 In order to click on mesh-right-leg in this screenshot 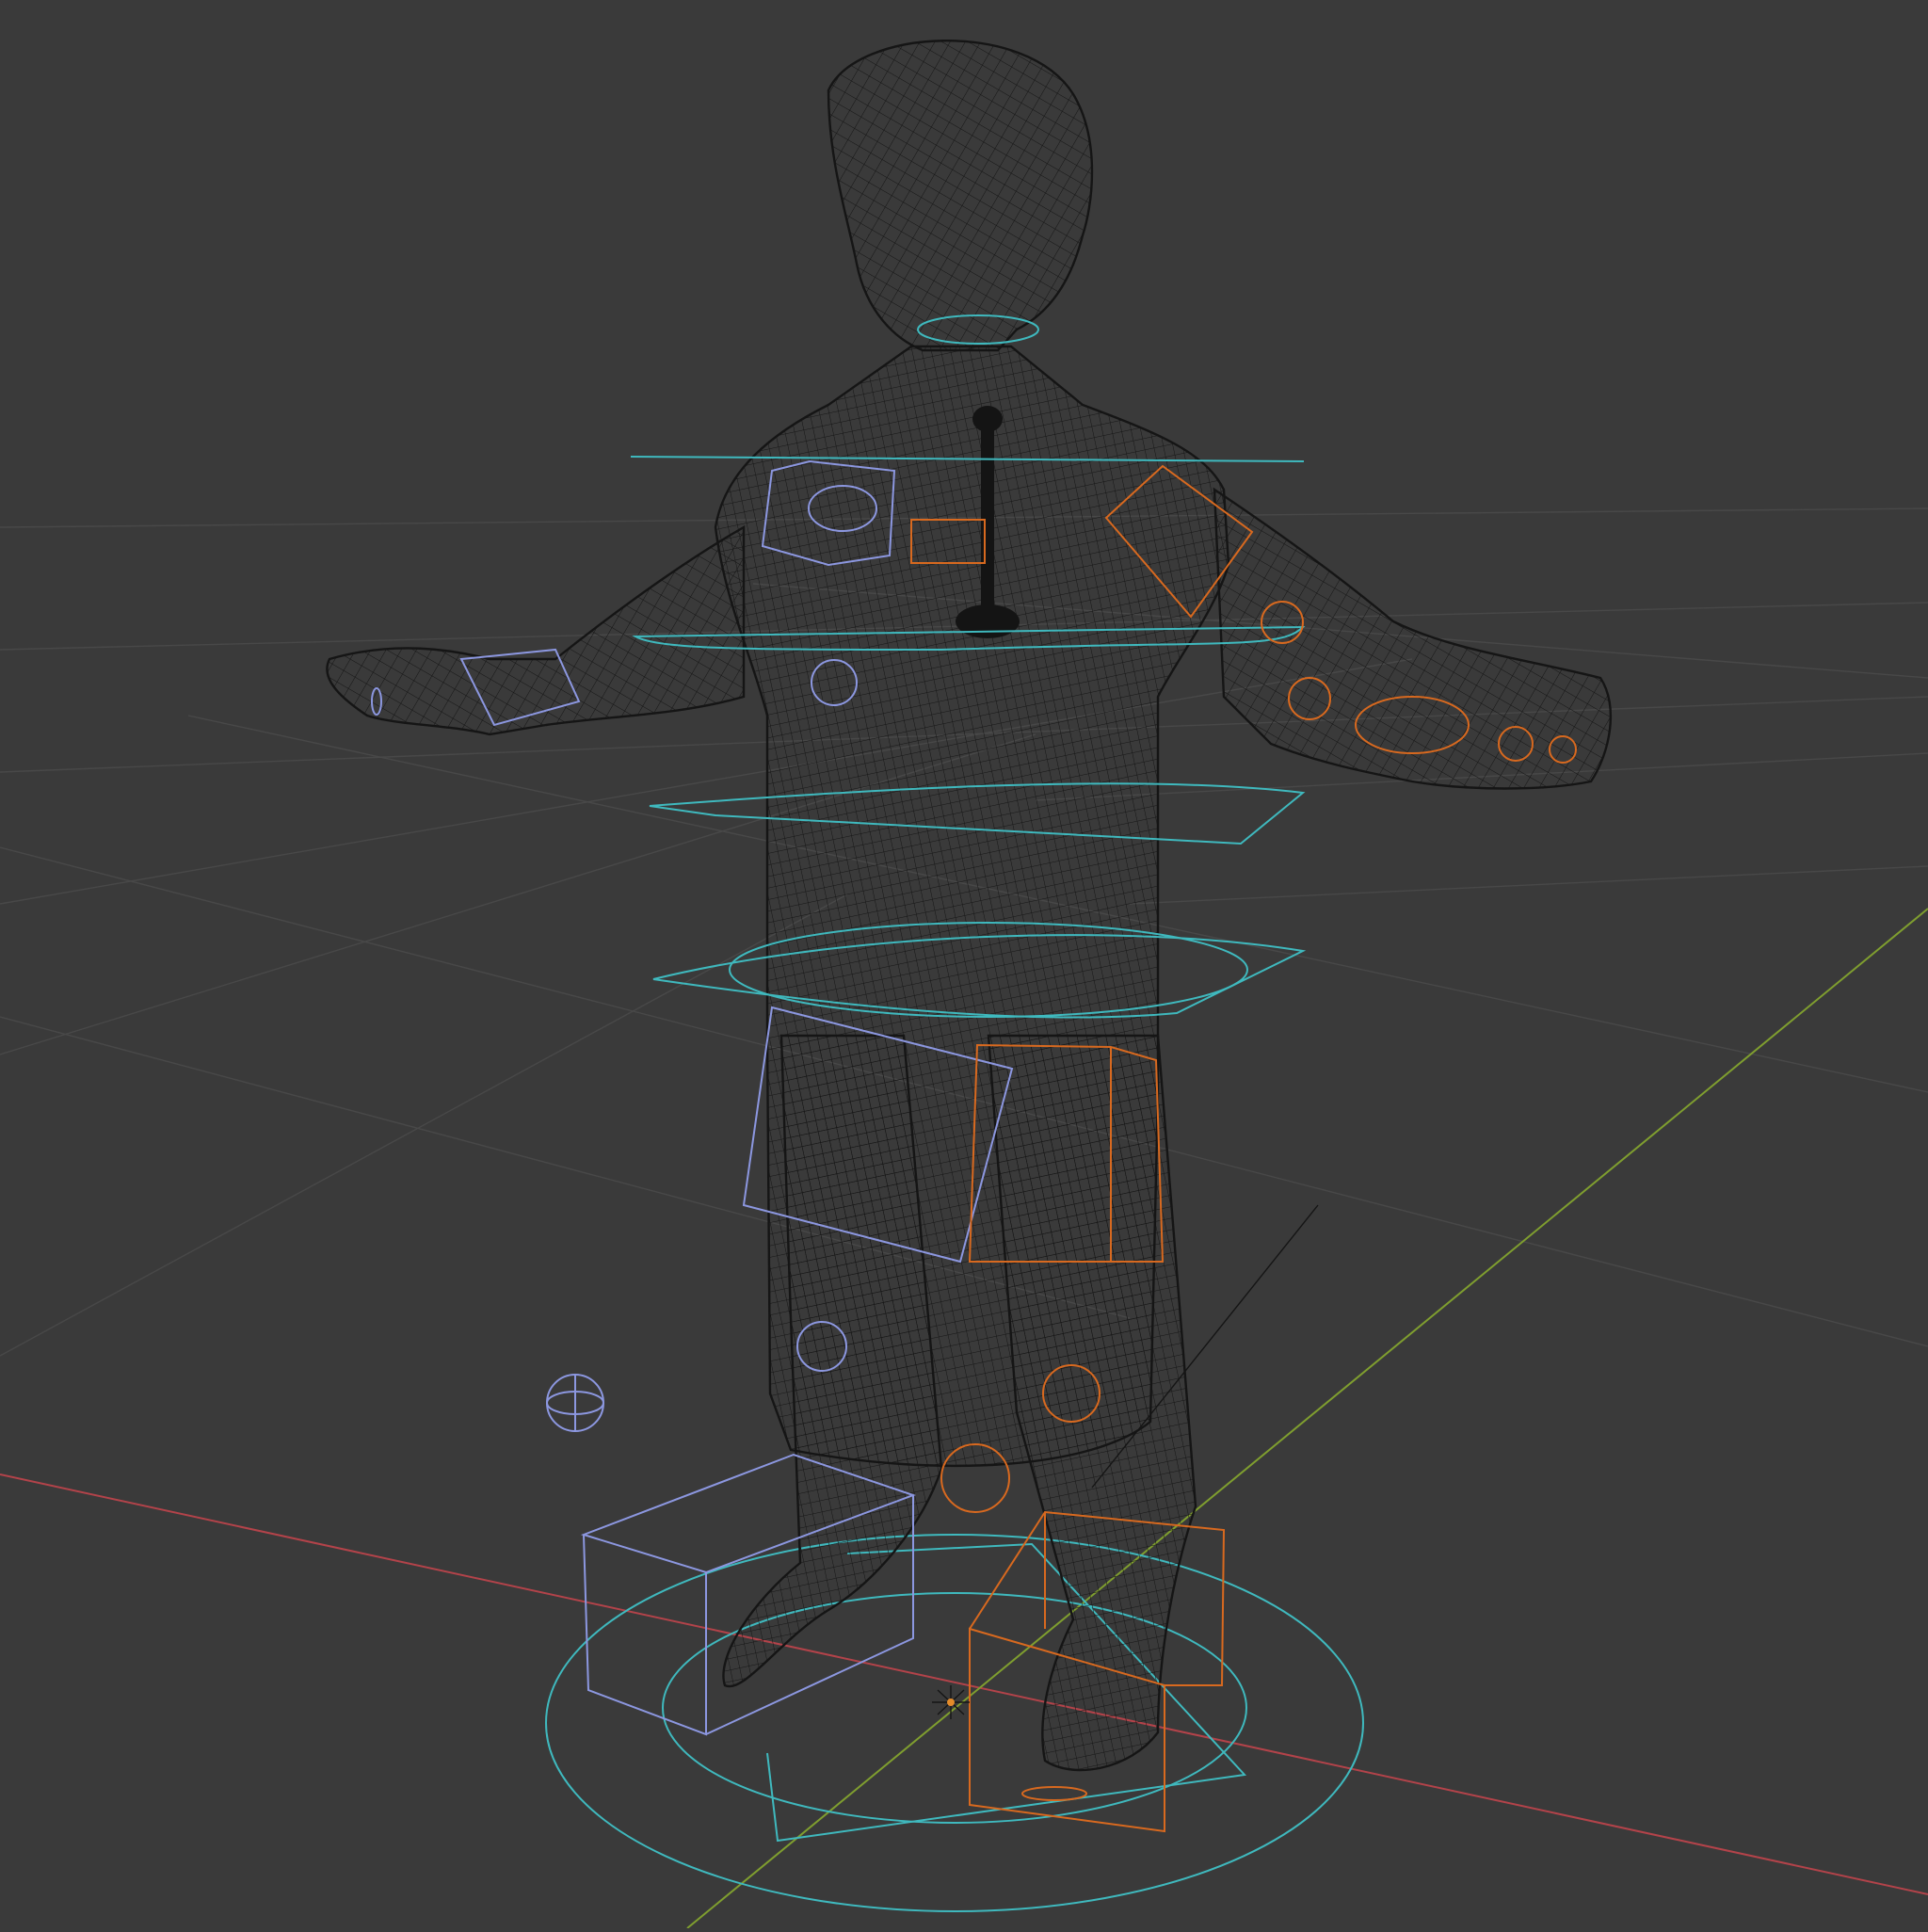, I will do `click(1092, 1403)`.